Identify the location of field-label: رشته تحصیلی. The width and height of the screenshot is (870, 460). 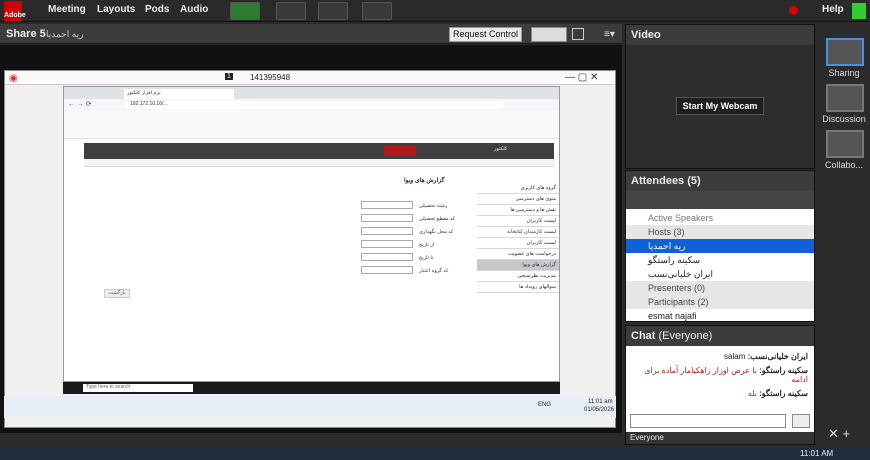
(433, 206).